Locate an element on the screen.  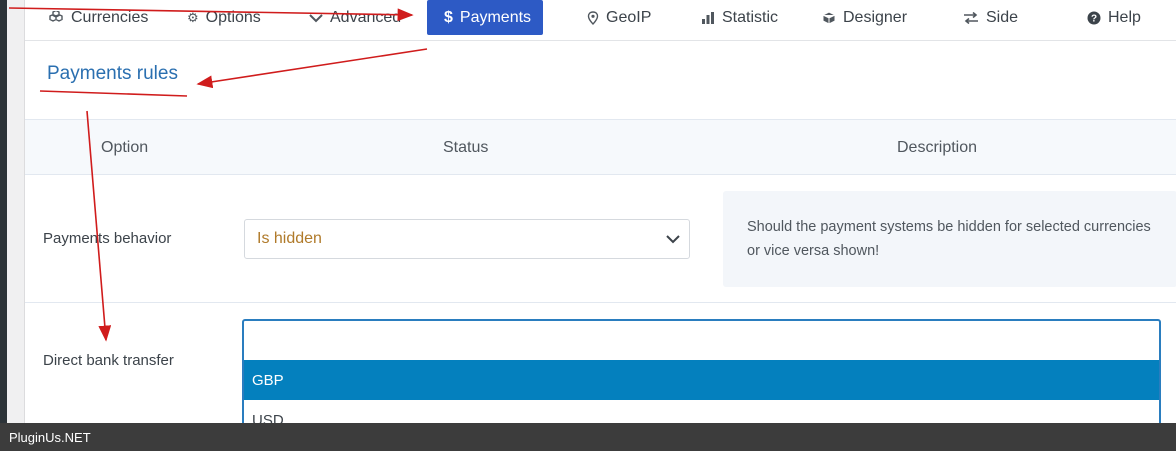
question-circle-icon: ? is located at coordinates (1094, 18).